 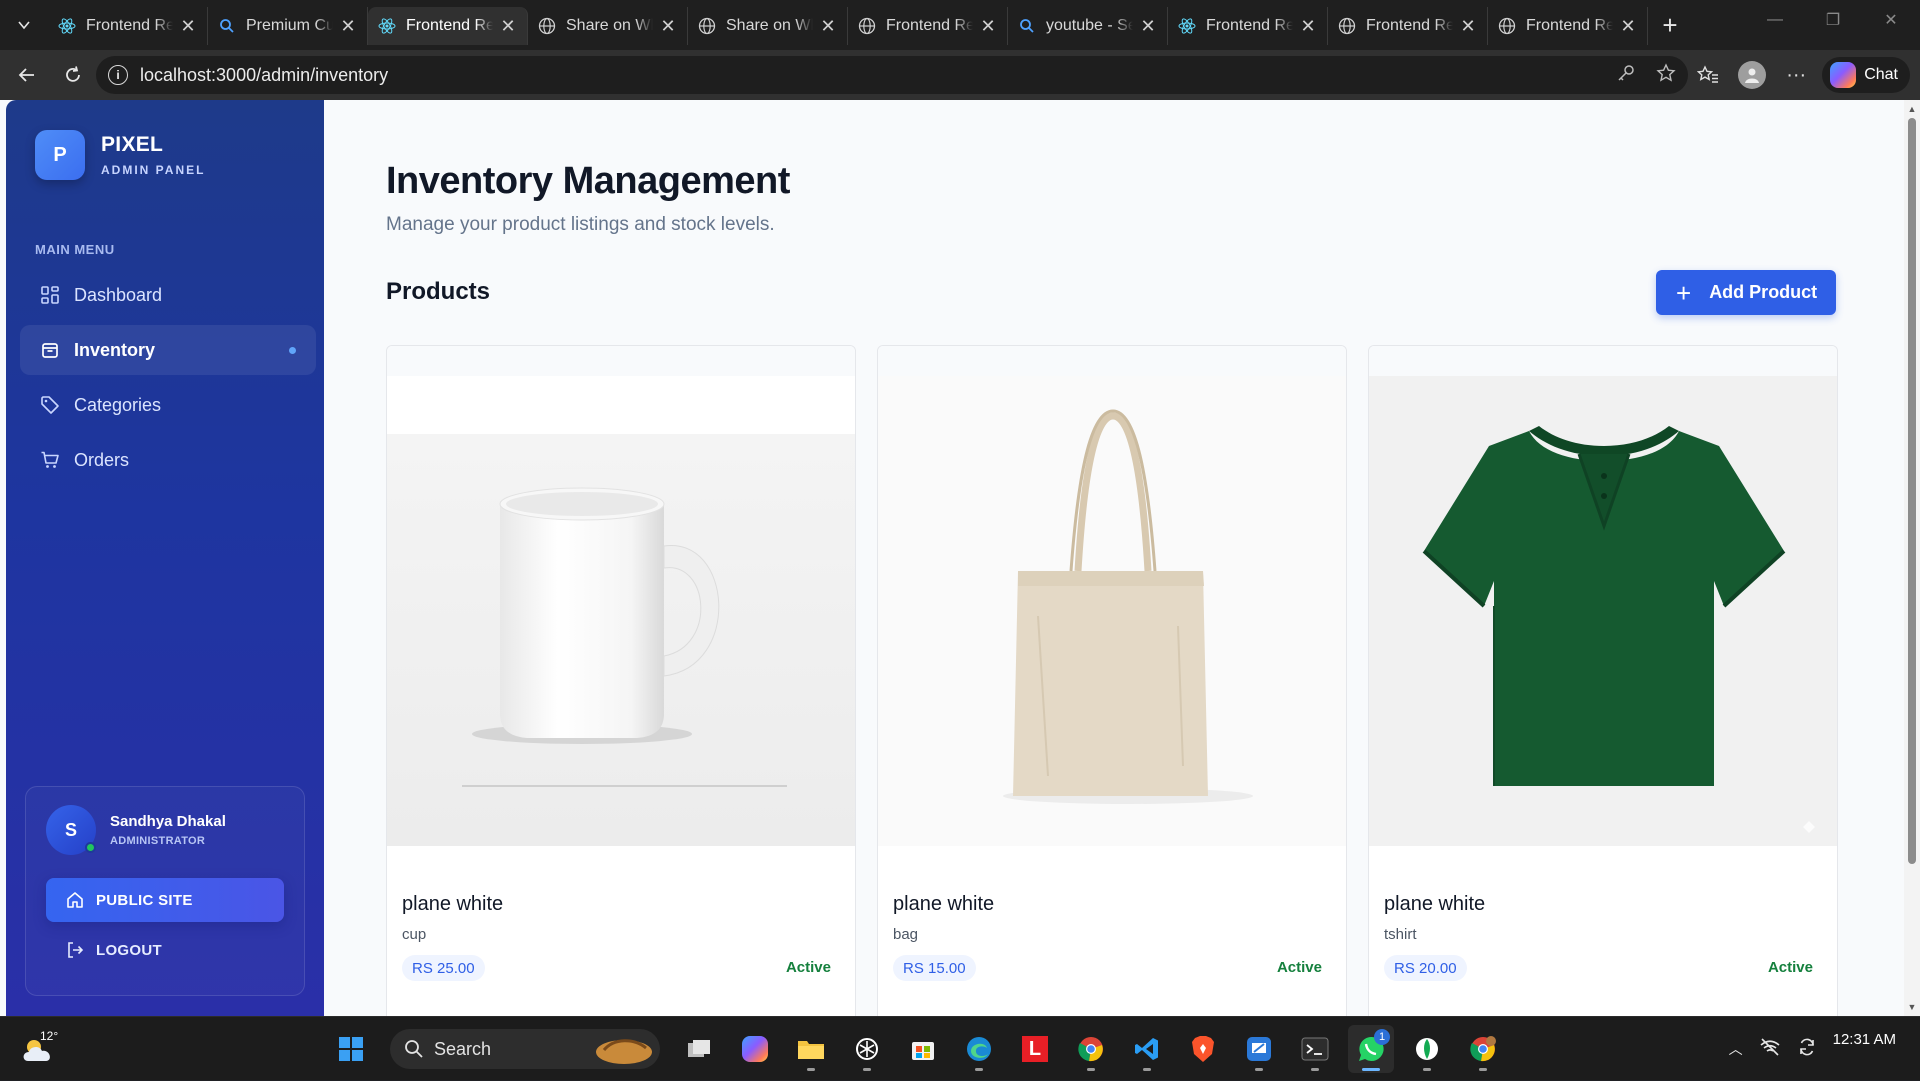 What do you see at coordinates (1382, 1037) in the screenshot?
I see `notification-badge: 1` at bounding box center [1382, 1037].